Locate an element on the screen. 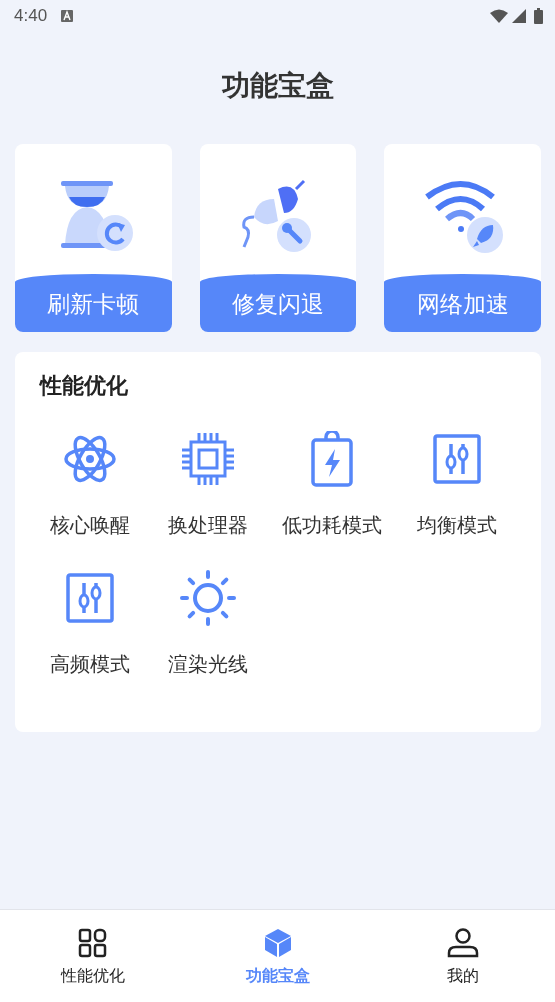  nav-tab: 性能优化 is located at coordinates (92, 956).